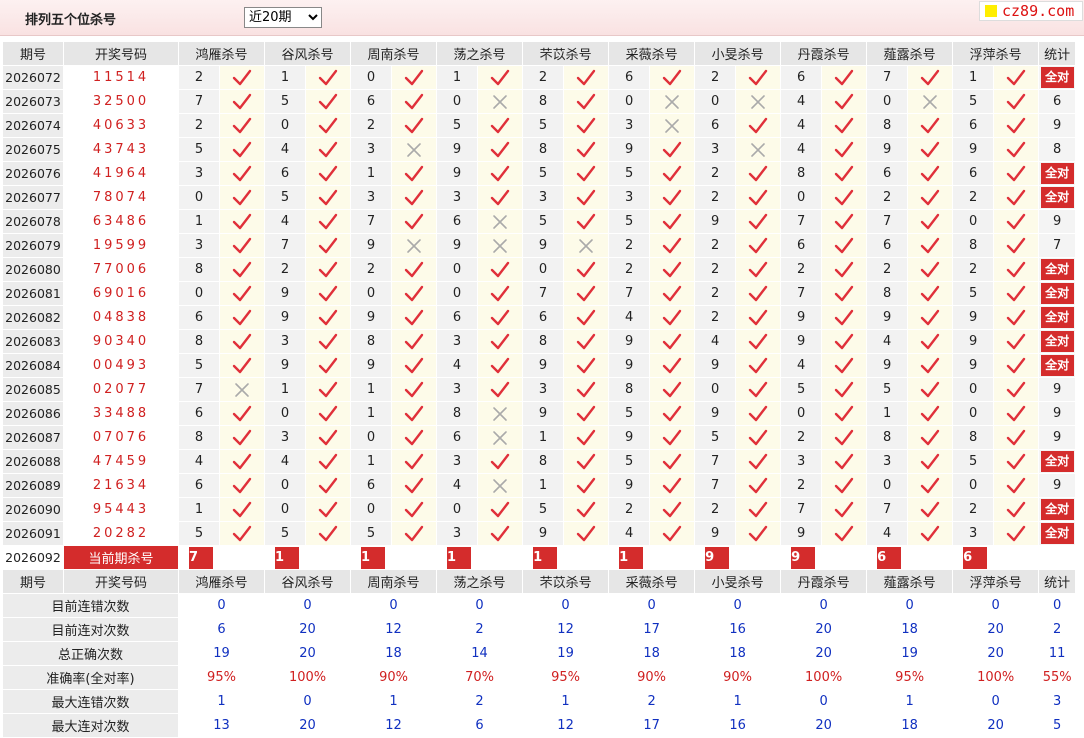 This screenshot has height=738, width=1084. I want to click on kill-value: 7, so click(715, 461).